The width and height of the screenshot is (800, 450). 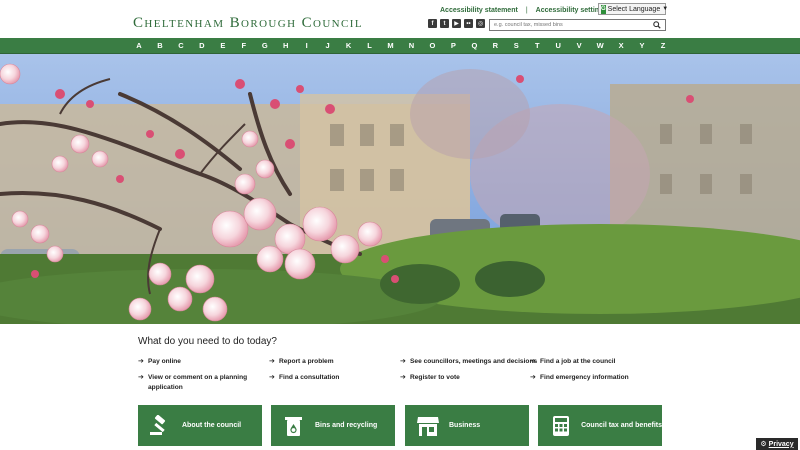 What do you see at coordinates (400, 46) in the screenshot?
I see `a-z-navigation: ABCDEFGHIJKLMNOPQRSTUVWXYZ` at bounding box center [400, 46].